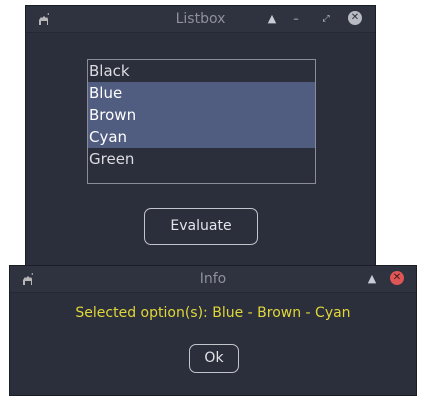 Image resolution: width=425 pixels, height=405 pixels. What do you see at coordinates (201, 226) in the screenshot?
I see `evaluate-button: Evaluate` at bounding box center [201, 226].